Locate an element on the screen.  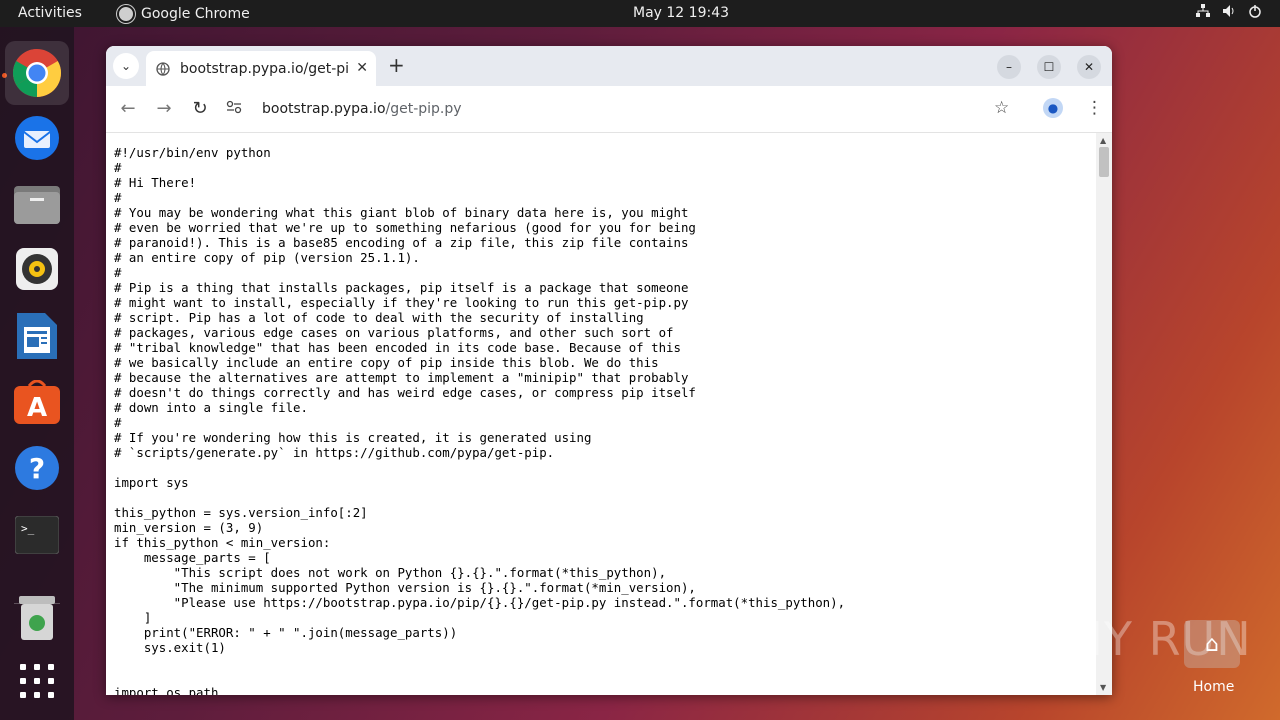
trash-icon is located at coordinates (37, 618).